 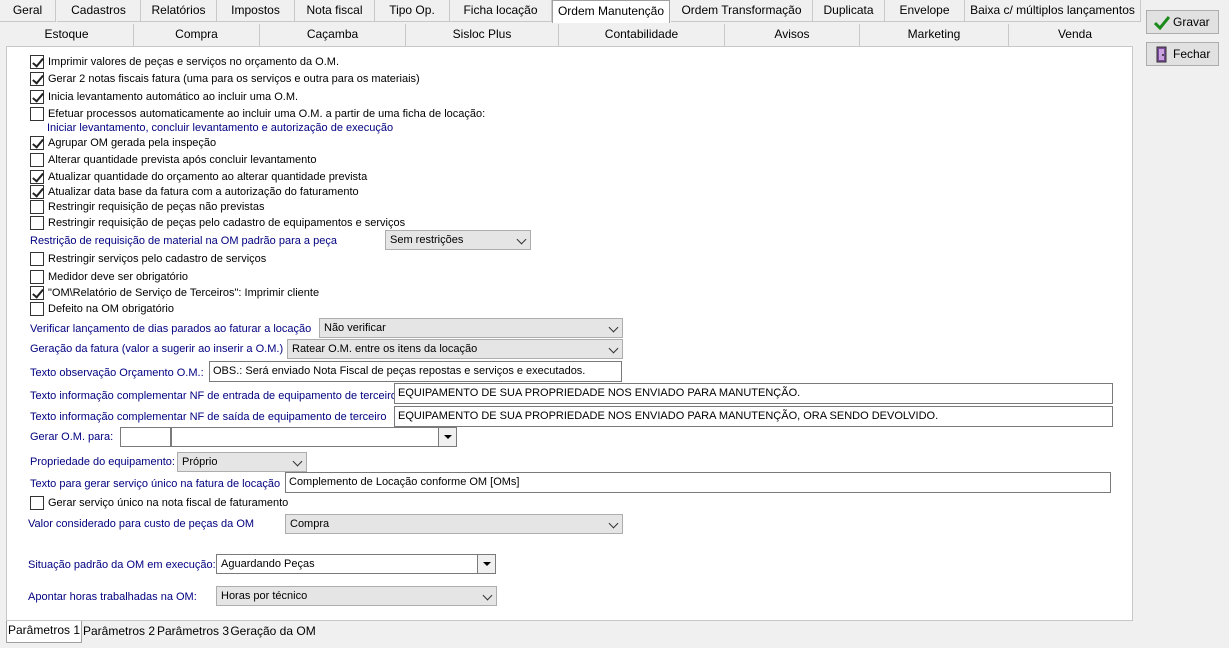 What do you see at coordinates (102, 462) in the screenshot?
I see `propriedade-label: Propriedade do equipamento:` at bounding box center [102, 462].